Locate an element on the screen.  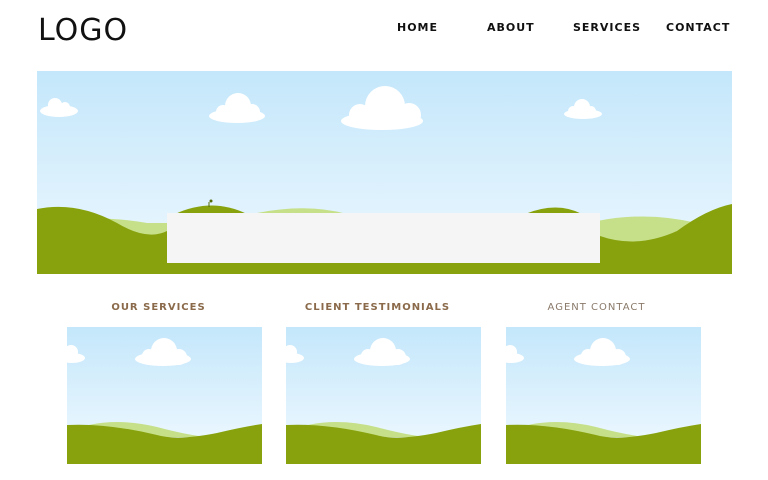
services-image is located at coordinates (164, 395).